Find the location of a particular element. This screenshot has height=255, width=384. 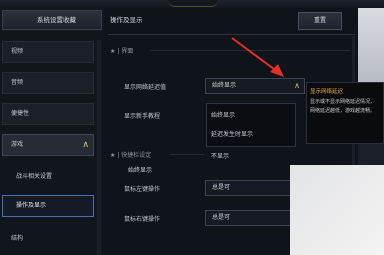

annotation-arrow-icon is located at coordinates (257, 57).